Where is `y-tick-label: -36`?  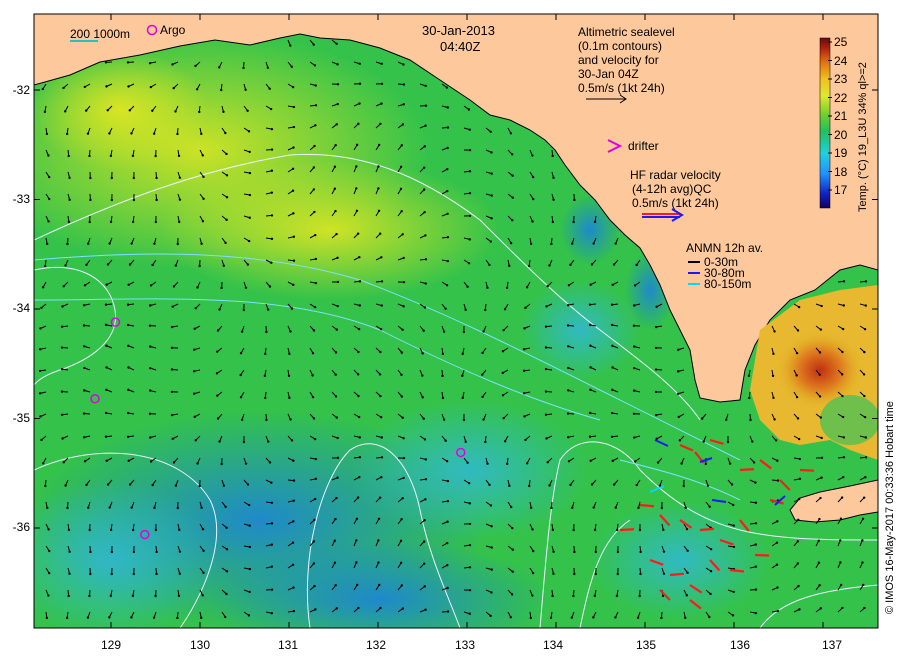 y-tick-label: -36 is located at coordinates (21, 527).